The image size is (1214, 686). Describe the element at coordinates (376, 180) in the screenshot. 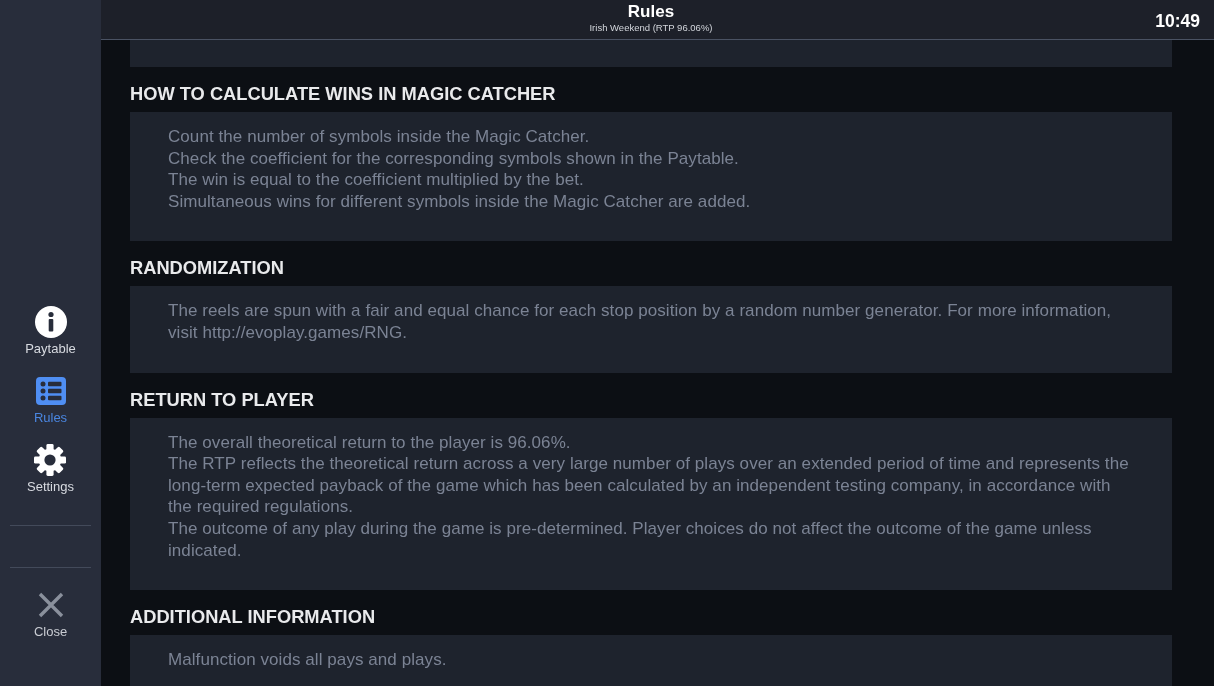

I see `rule-text: The win is equal to the coefficient multiplied by the bet.` at that location.